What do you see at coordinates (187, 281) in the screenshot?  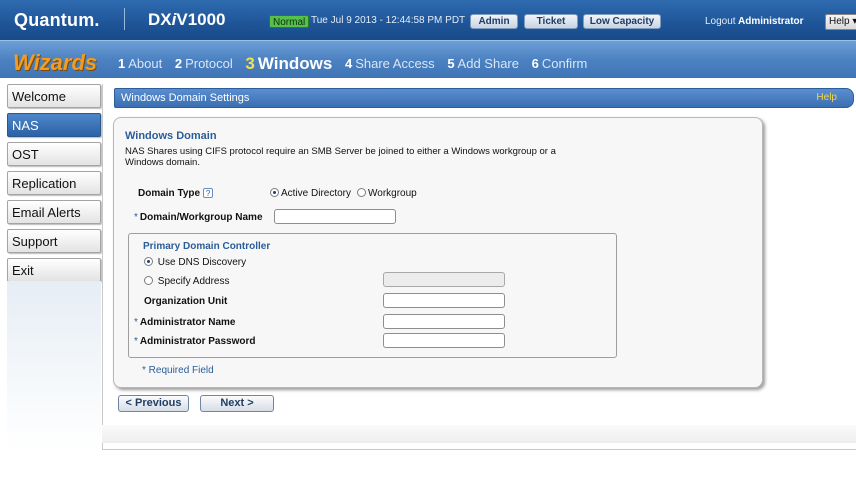 I see `radio-specify-address: Specify Address` at bounding box center [187, 281].